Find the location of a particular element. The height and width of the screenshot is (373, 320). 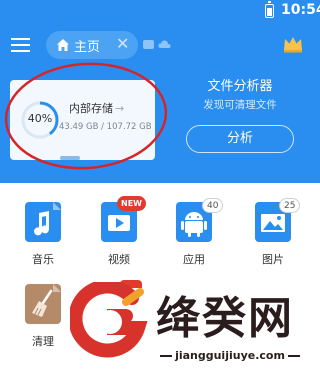

grid-item-video: NEW 视频 is located at coordinates (119, 233).